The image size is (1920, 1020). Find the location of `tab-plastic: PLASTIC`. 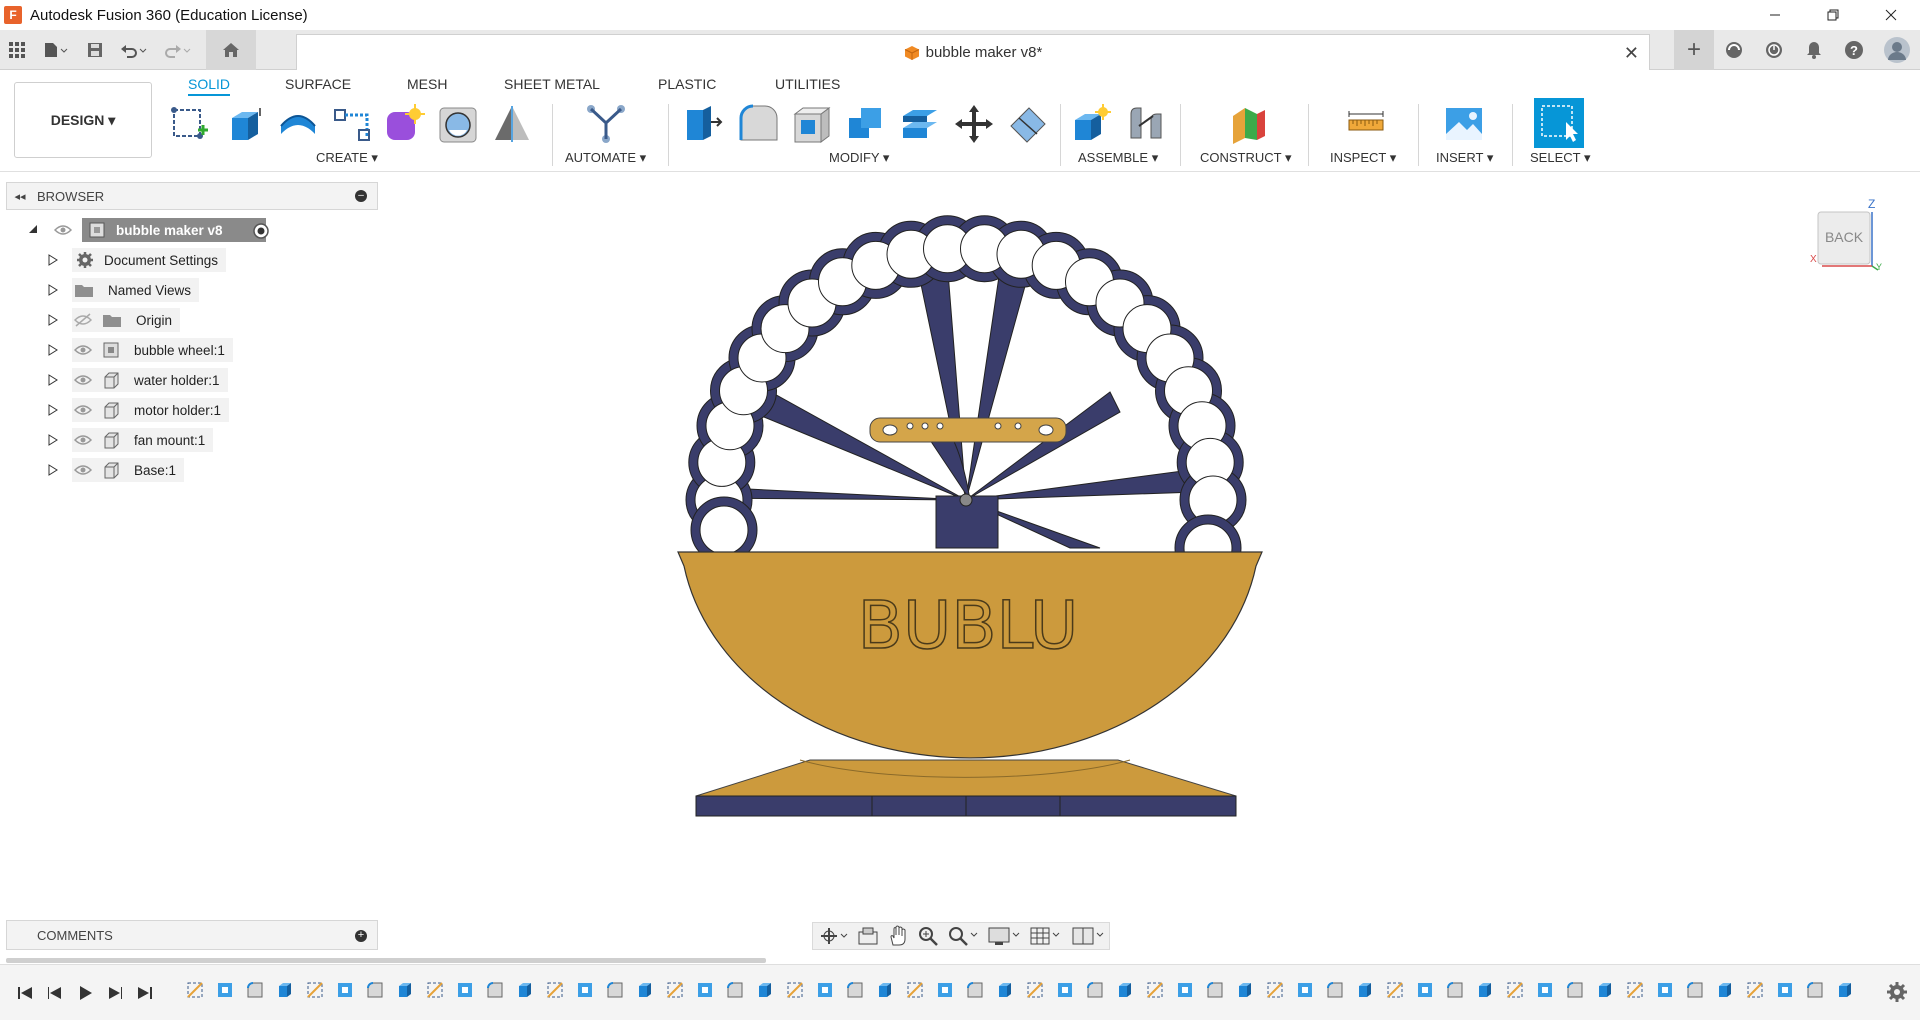

tab-plastic: PLASTIC is located at coordinates (687, 84).